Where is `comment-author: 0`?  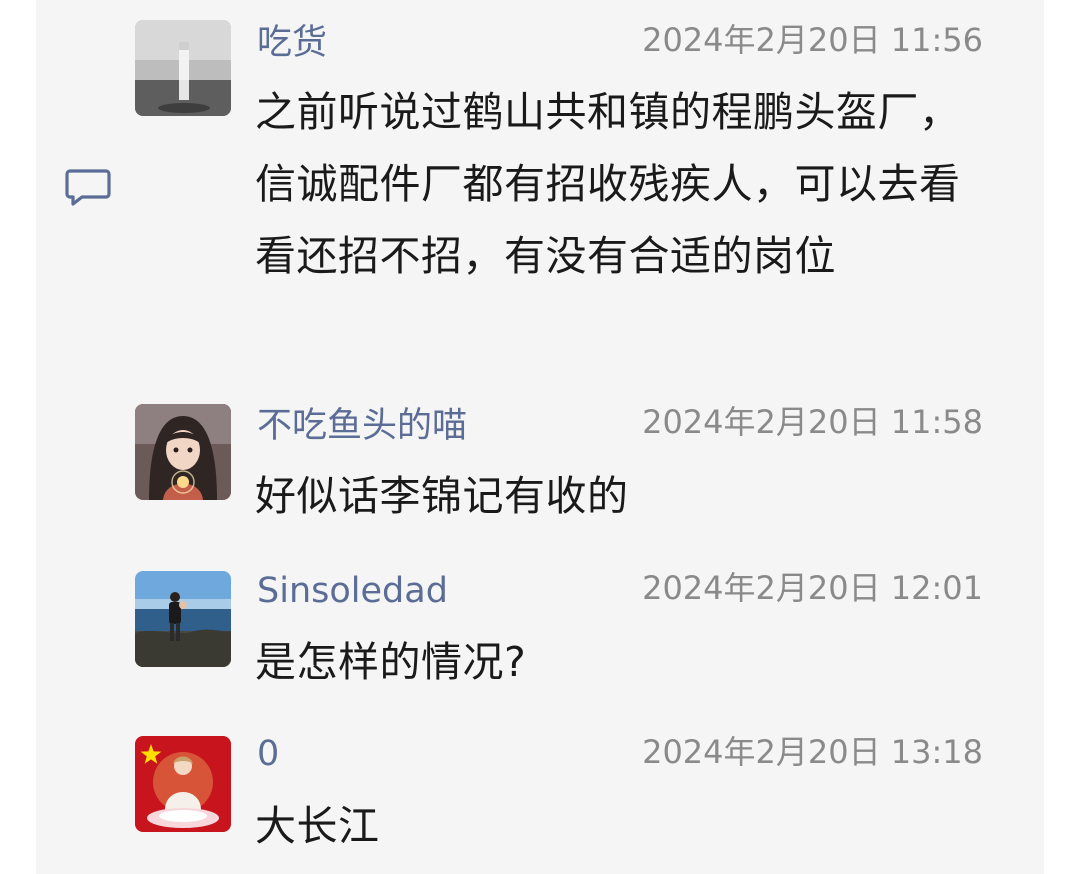
comment-author: 0 is located at coordinates (268, 754).